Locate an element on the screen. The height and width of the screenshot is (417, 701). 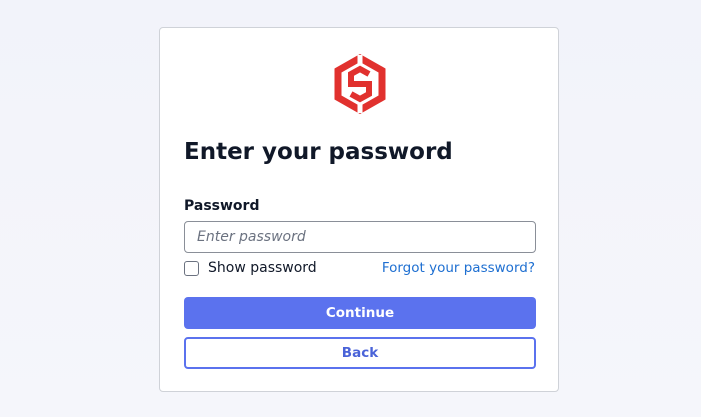
show-password-label: Show password is located at coordinates (262, 268).